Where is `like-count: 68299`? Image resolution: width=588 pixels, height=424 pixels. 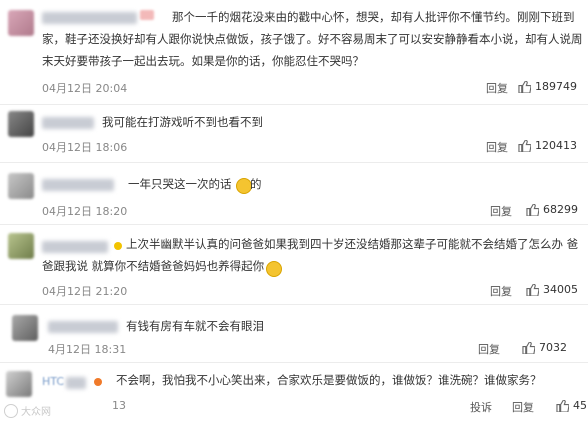
like-count: 68299 is located at coordinates (560, 209).